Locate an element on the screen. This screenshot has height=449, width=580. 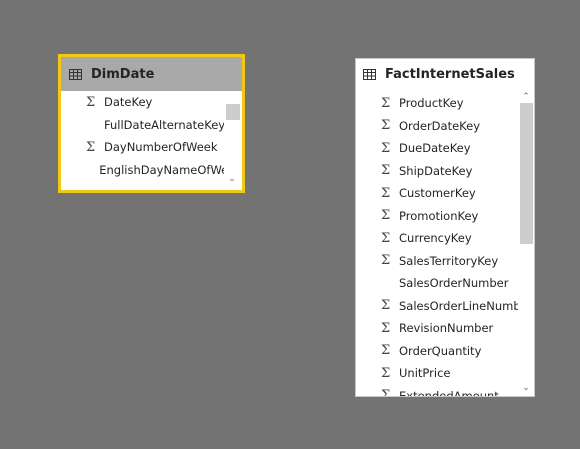
field-label: CurrencyKey is located at coordinates (435, 238).